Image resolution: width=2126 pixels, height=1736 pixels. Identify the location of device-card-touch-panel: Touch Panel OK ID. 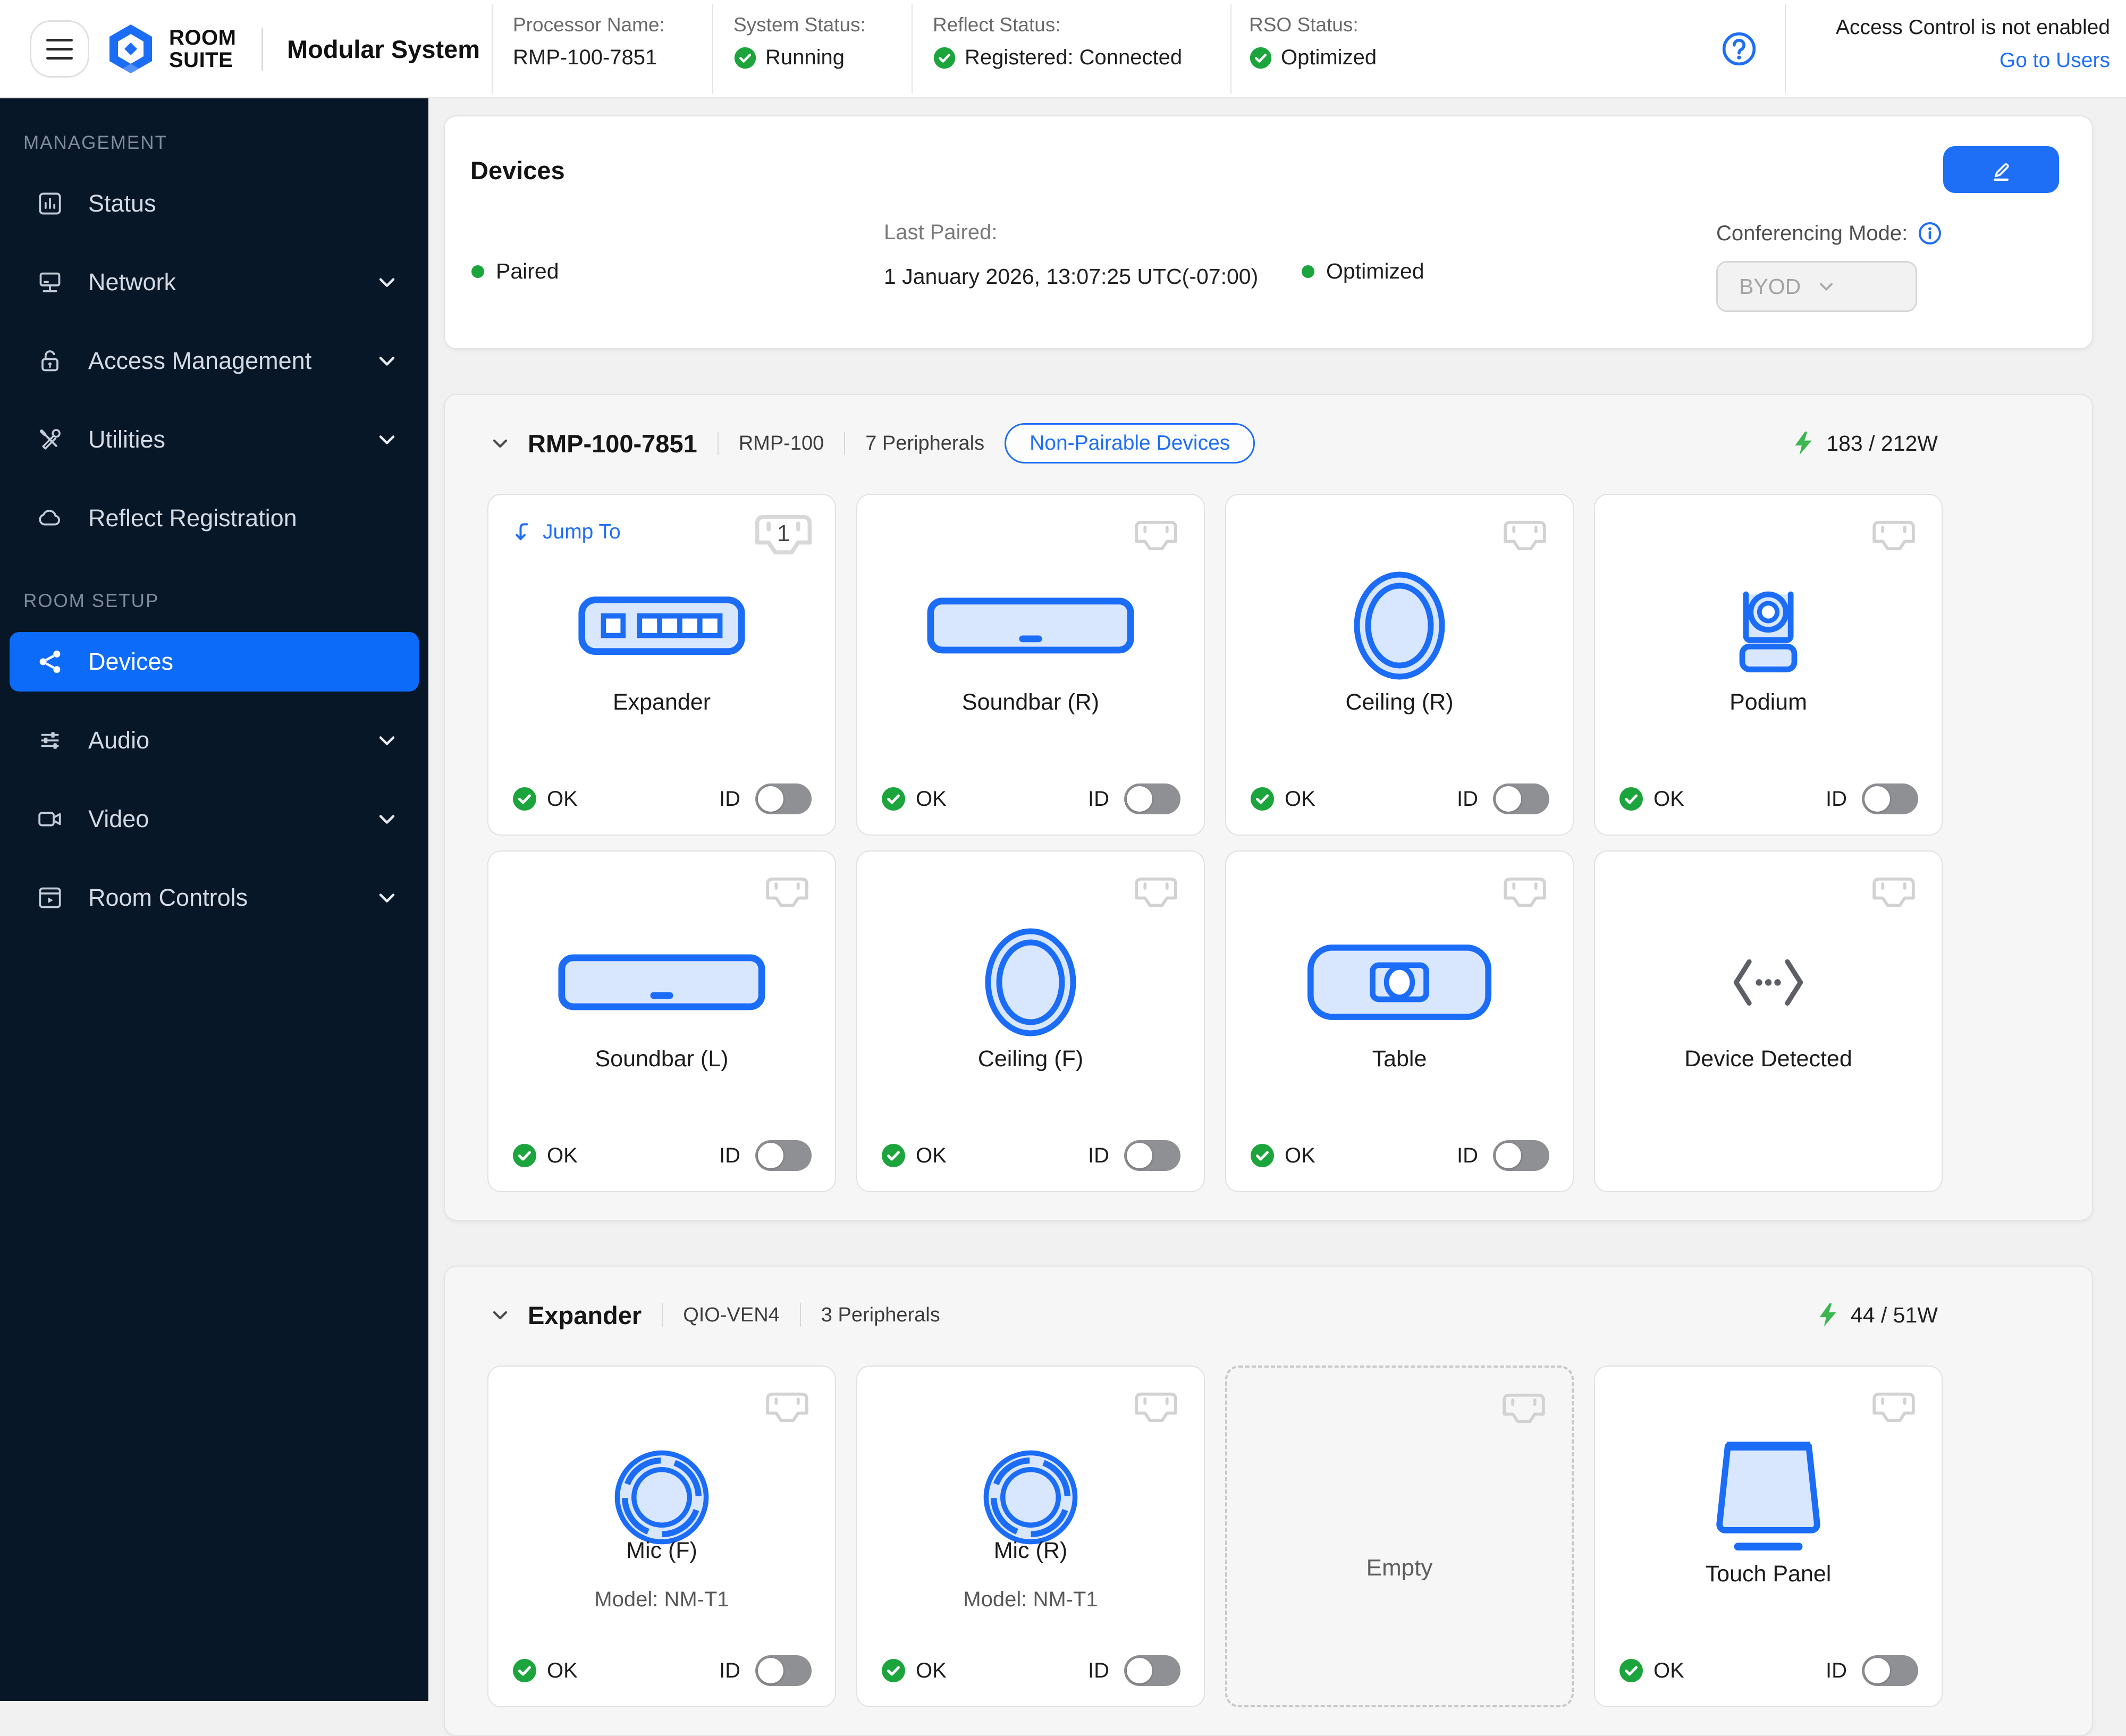
(1768, 1536).